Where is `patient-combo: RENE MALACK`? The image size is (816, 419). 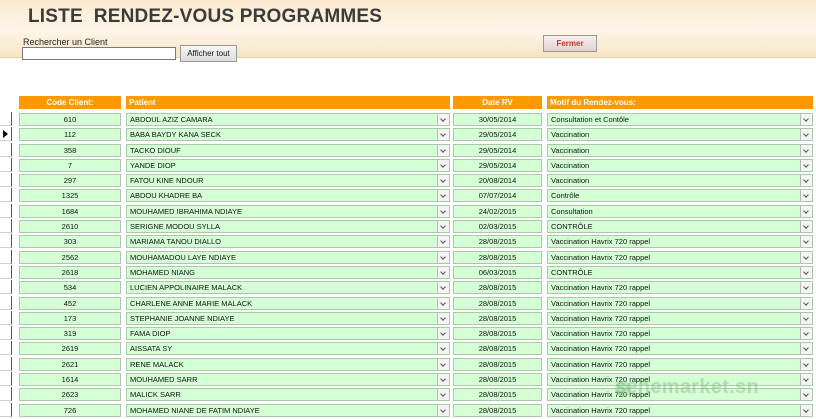
patient-combo: RENE MALACK is located at coordinates (288, 364).